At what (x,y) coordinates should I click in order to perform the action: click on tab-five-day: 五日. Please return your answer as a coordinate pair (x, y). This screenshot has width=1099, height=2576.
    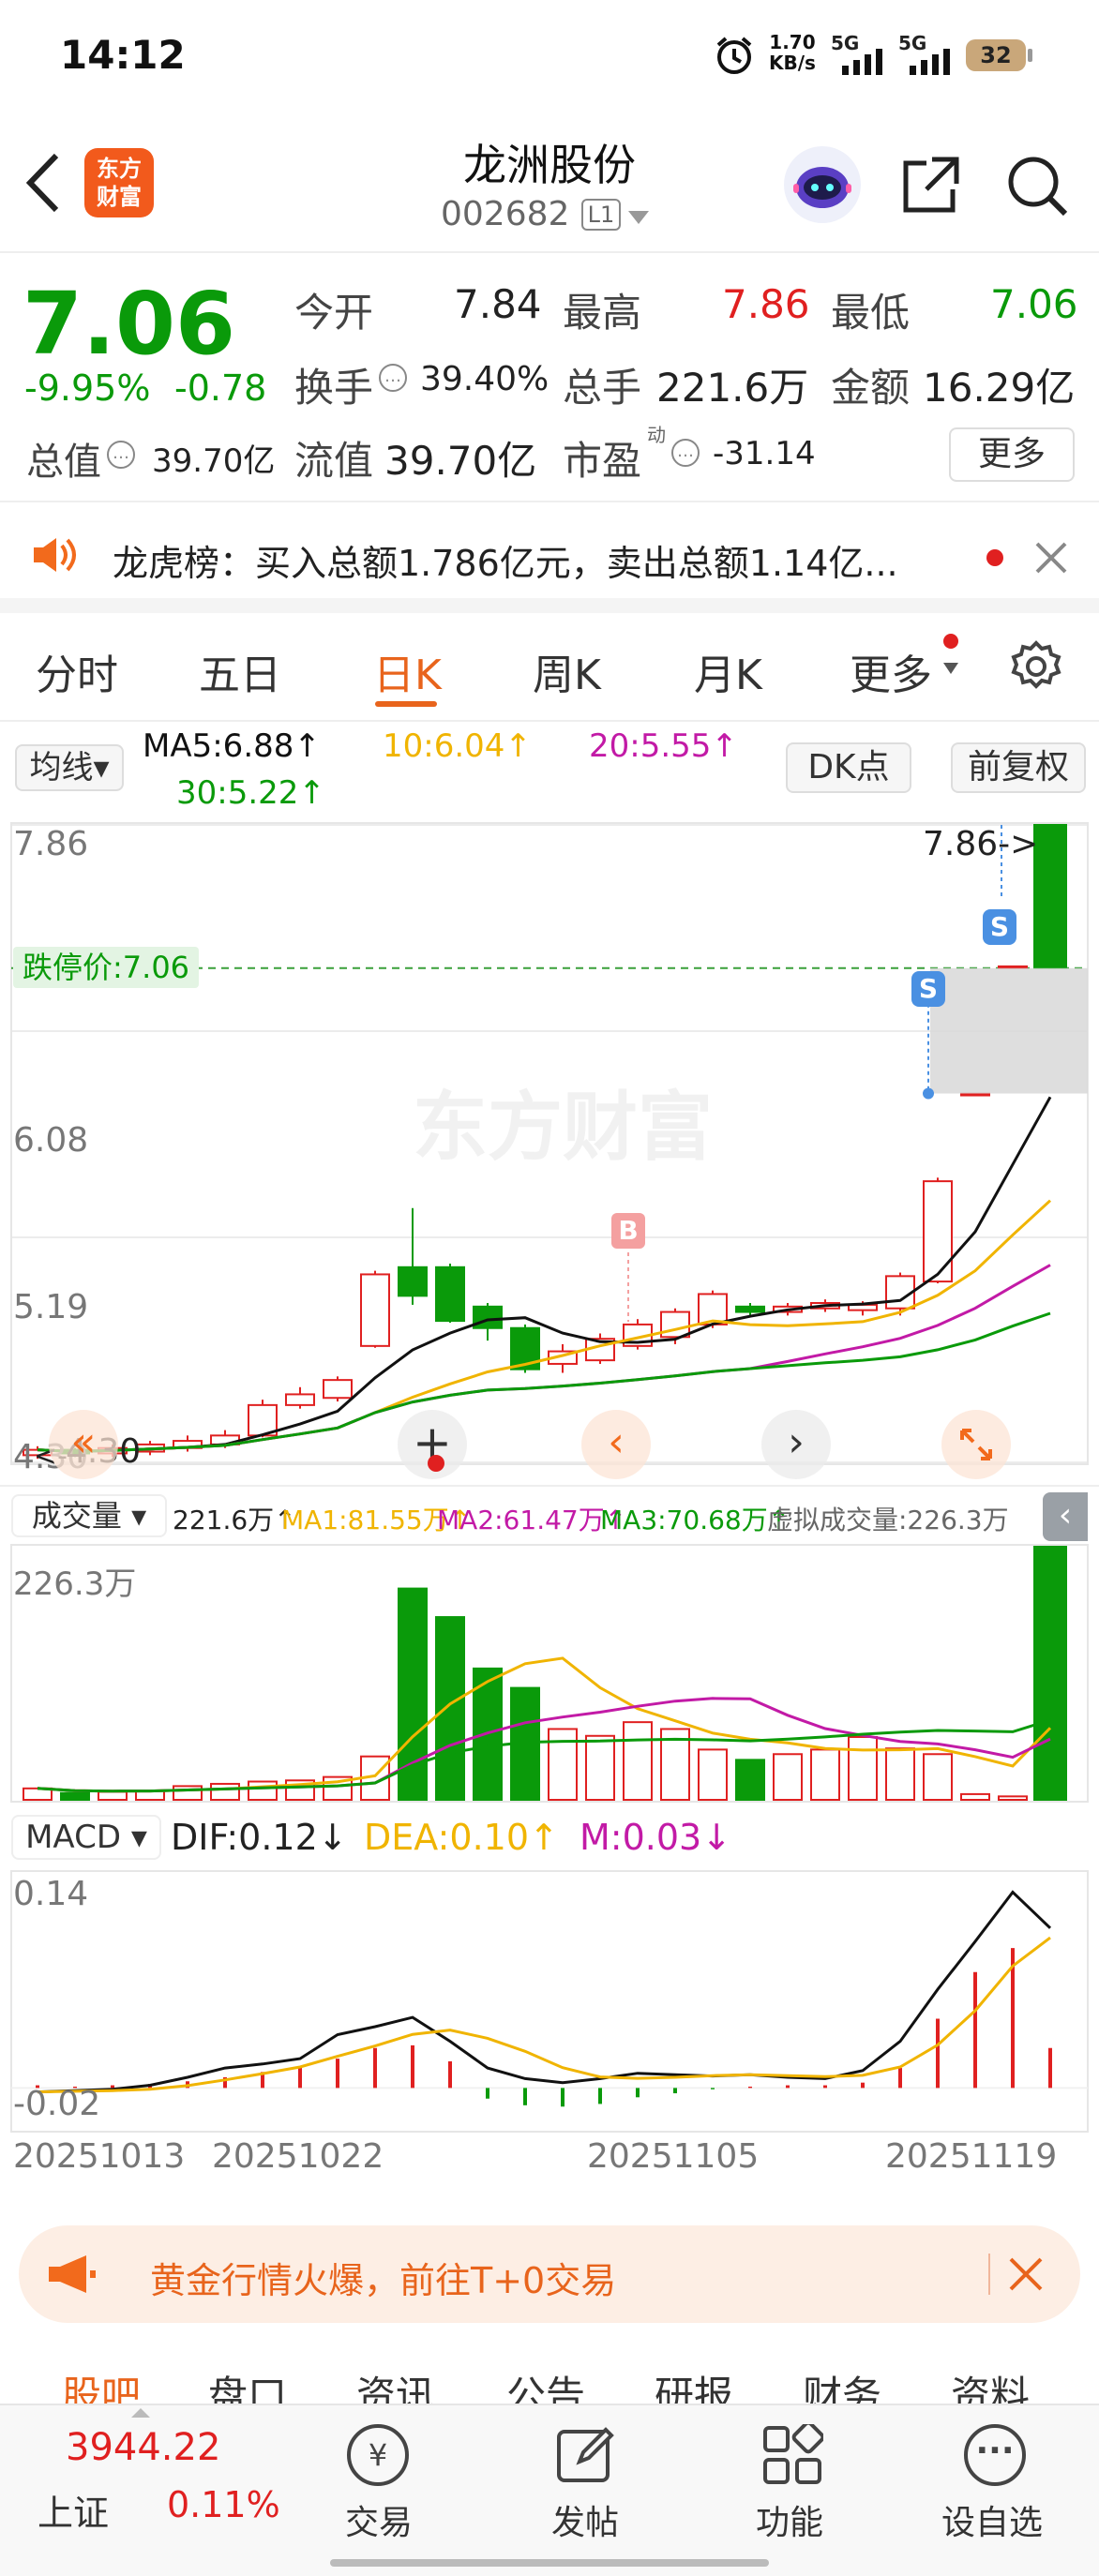
    Looking at the image, I should click on (240, 671).